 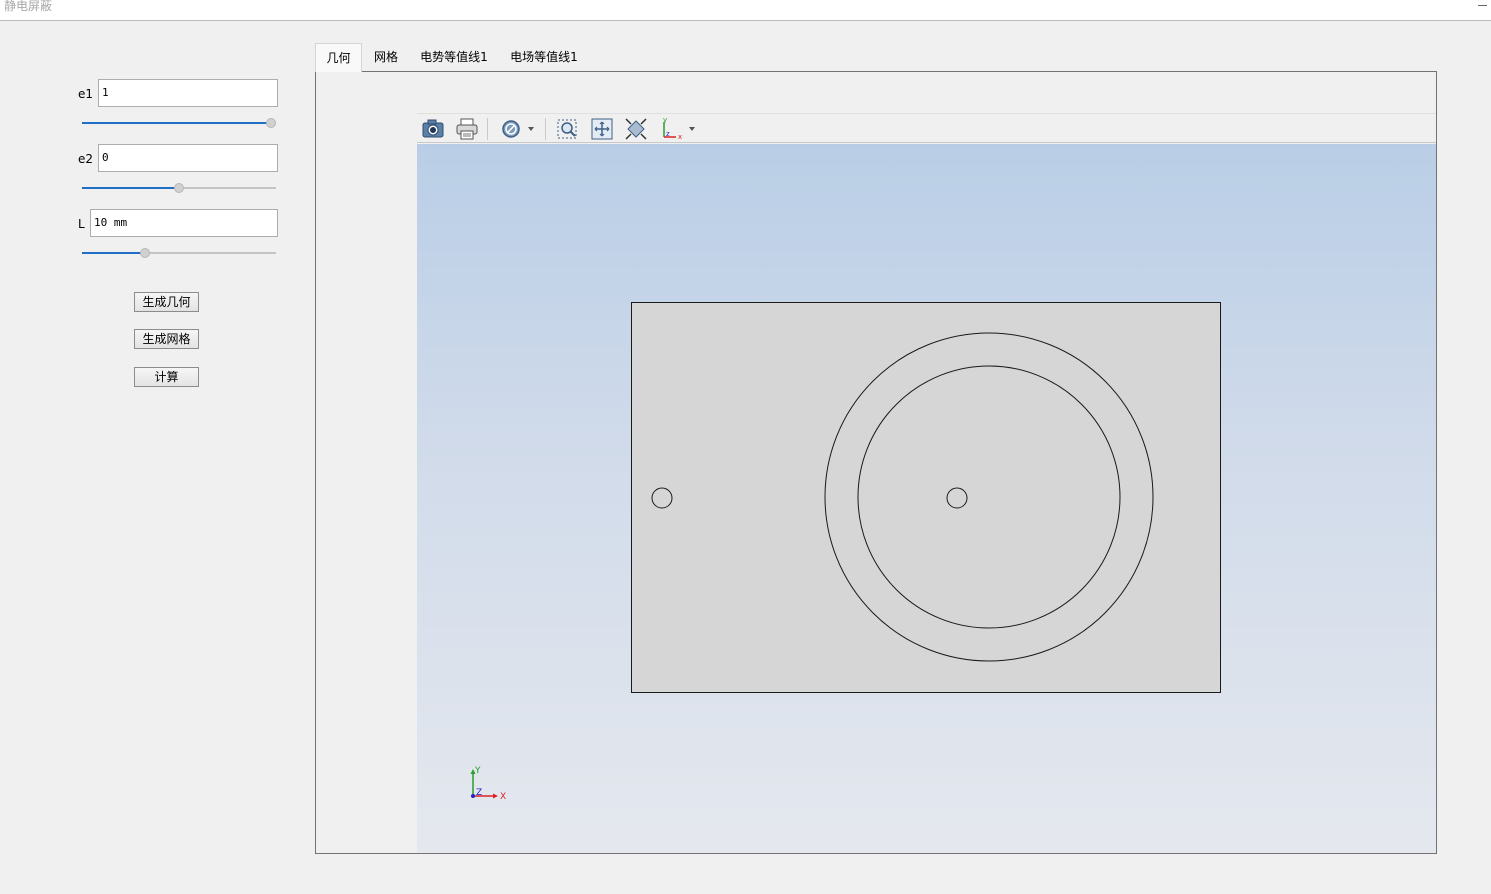 I want to click on e2-label: e2, so click(x=86, y=159).